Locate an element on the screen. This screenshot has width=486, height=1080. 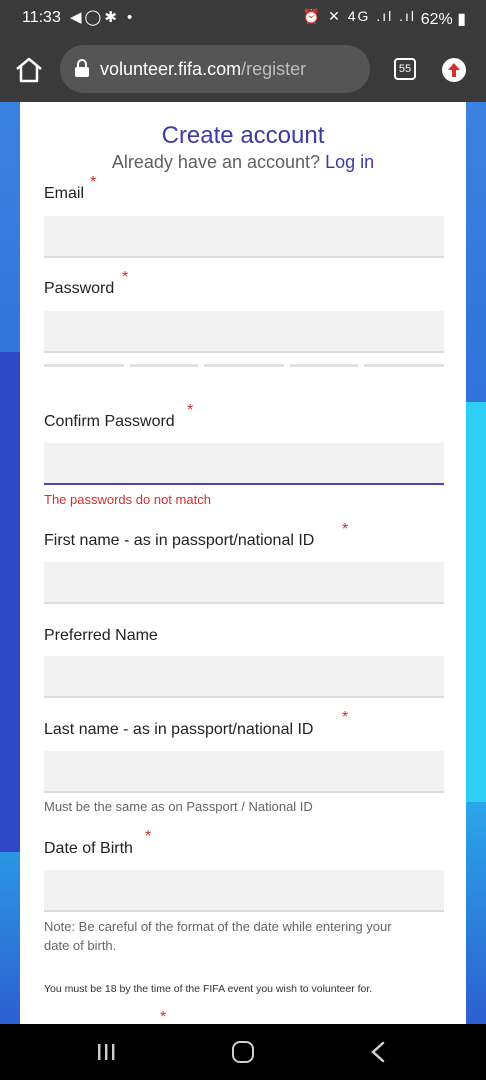
login-link: Log in is located at coordinates (349, 162).